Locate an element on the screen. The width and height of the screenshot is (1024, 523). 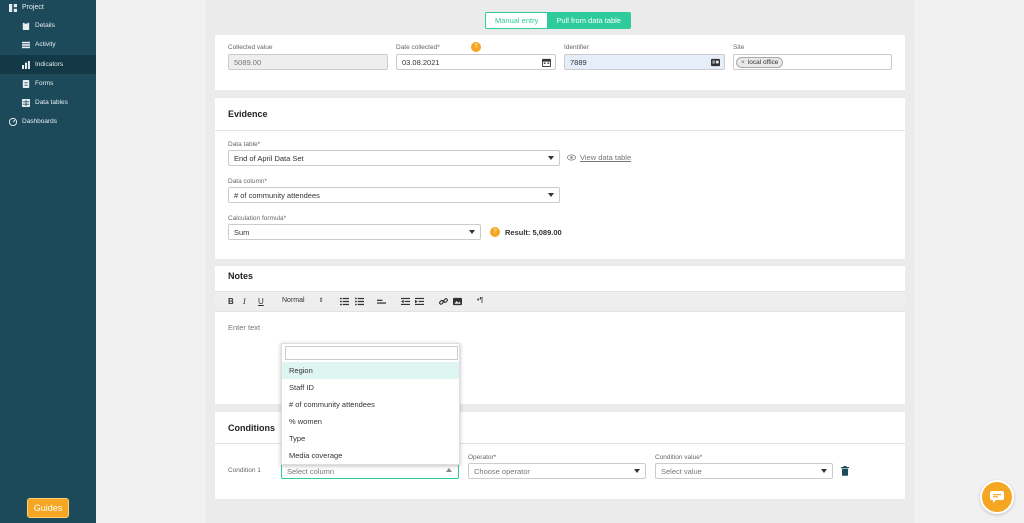
dropdown-option: # of community attendees is located at coordinates (370, 404).